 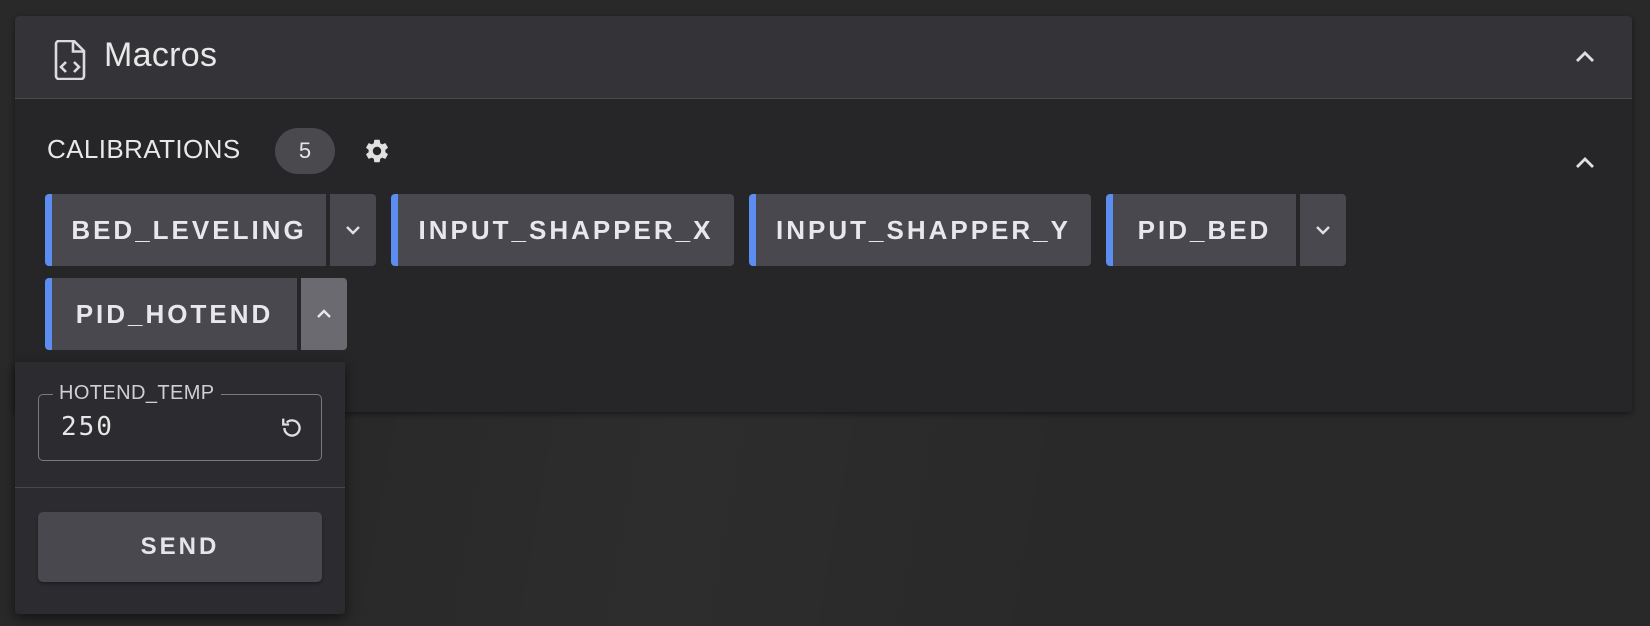 I want to click on macro-params-popup: HOTEND_TEMP SEND, so click(x=180, y=488).